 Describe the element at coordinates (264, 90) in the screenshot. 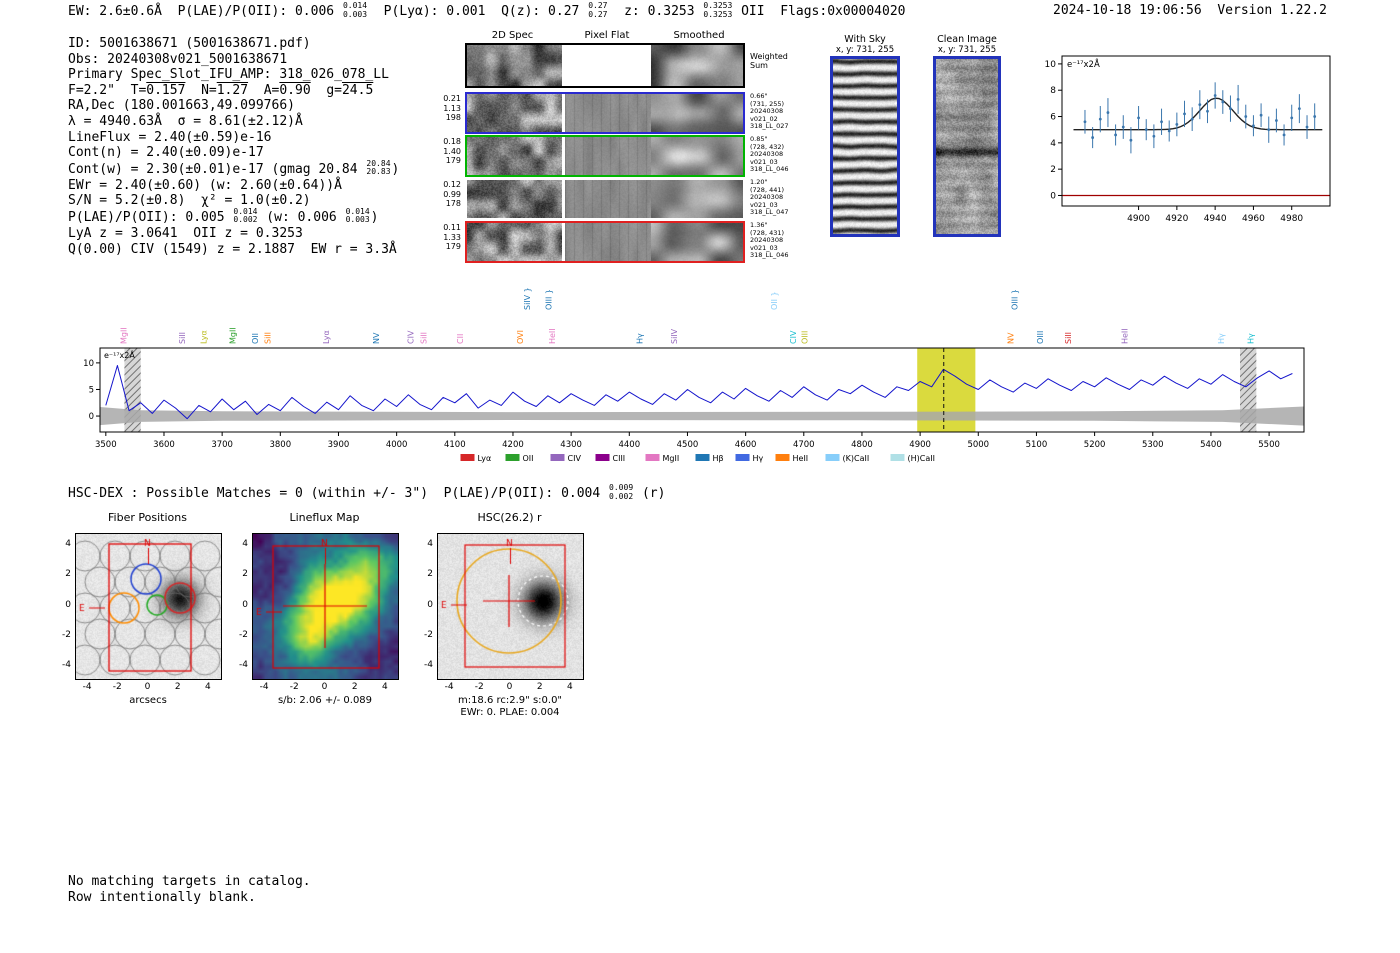

I see `text-segment: A=` at that location.